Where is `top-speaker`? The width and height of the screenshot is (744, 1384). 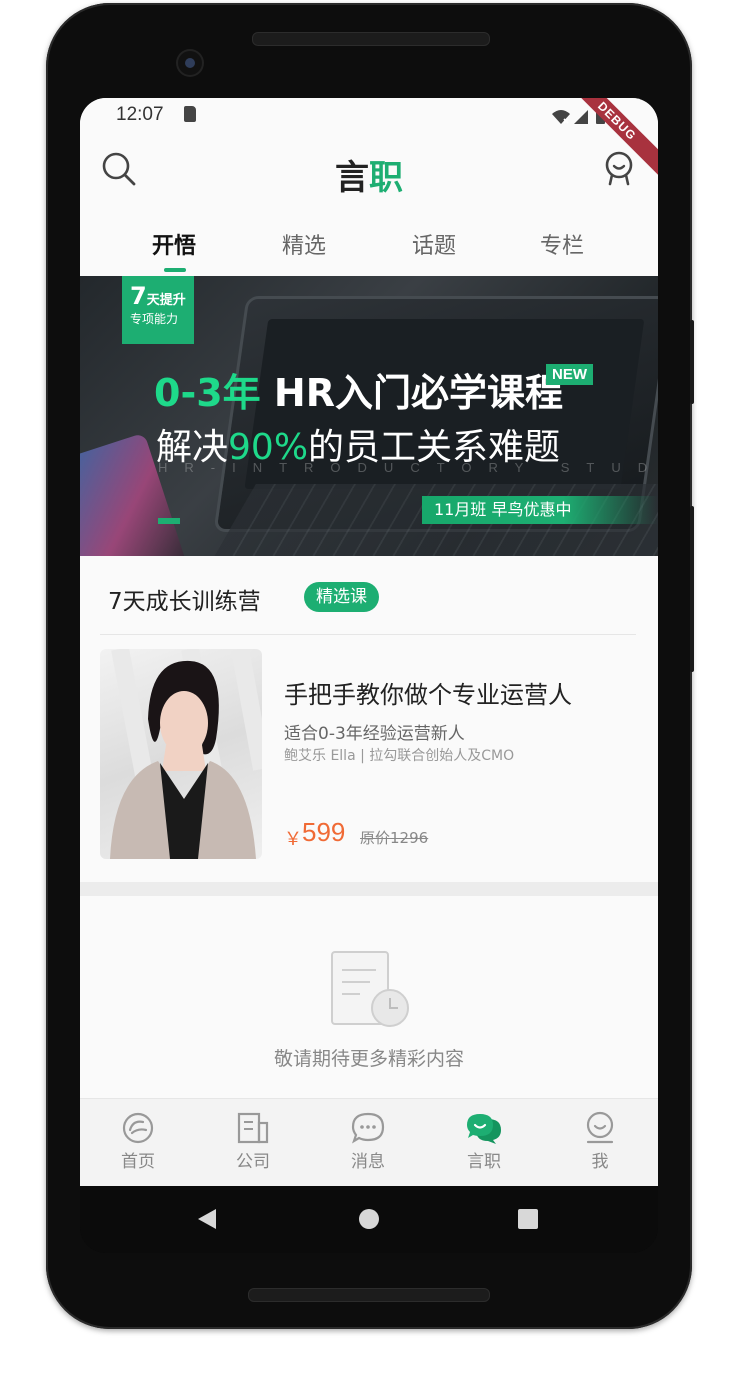 top-speaker is located at coordinates (371, 39).